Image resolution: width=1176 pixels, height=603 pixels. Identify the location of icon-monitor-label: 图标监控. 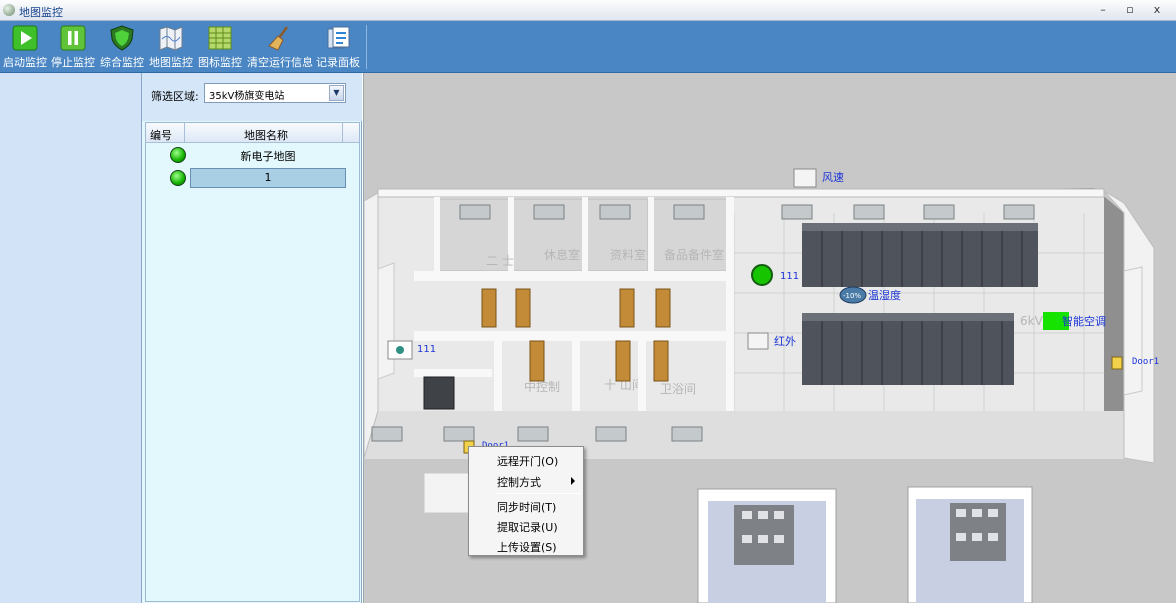
(220, 62).